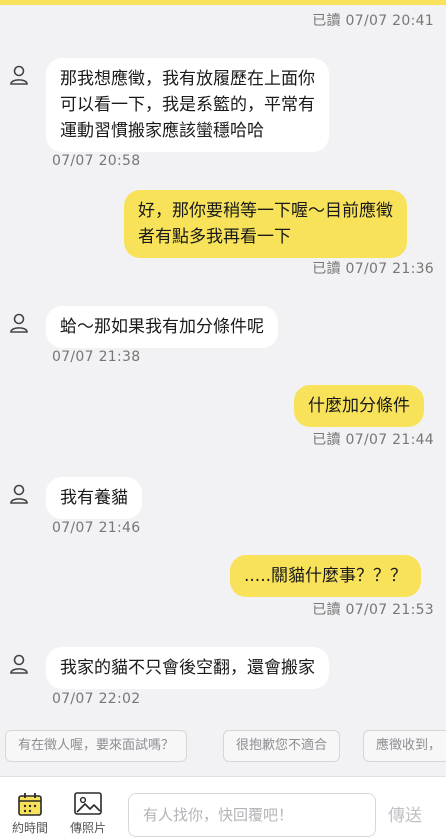 This screenshot has height=840, width=446. I want to click on message-line: 什麼加分條件, so click(359, 406).